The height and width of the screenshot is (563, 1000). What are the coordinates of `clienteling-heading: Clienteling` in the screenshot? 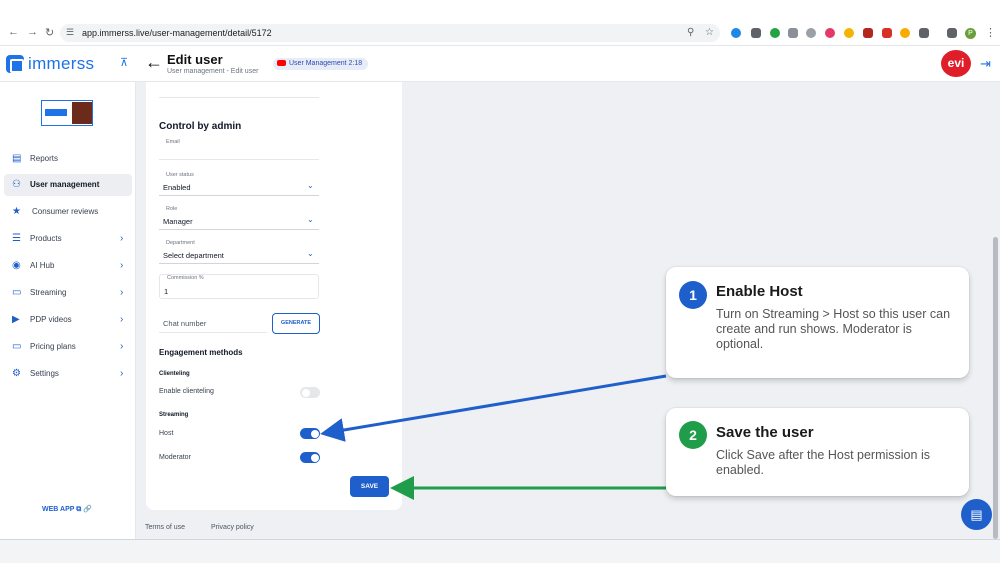 It's located at (174, 374).